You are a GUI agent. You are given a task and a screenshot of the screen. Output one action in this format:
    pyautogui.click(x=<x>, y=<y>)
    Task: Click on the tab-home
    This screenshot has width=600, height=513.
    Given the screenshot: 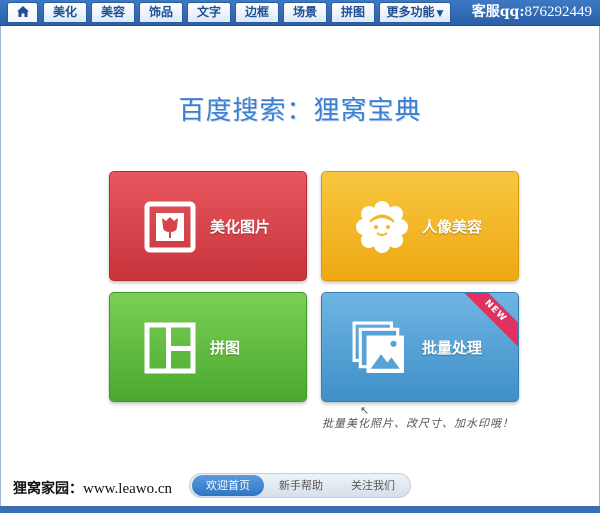 What is the action you would take?
    pyautogui.click(x=22, y=12)
    